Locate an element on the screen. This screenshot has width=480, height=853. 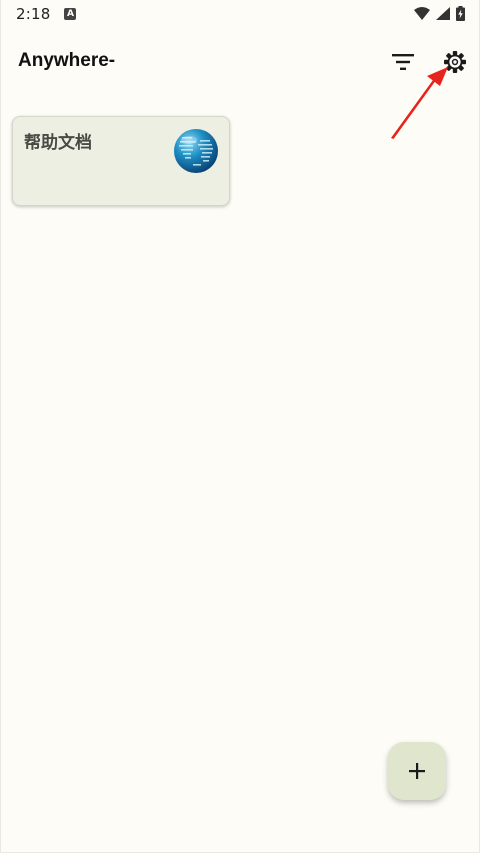
add-button is located at coordinates (417, 771).